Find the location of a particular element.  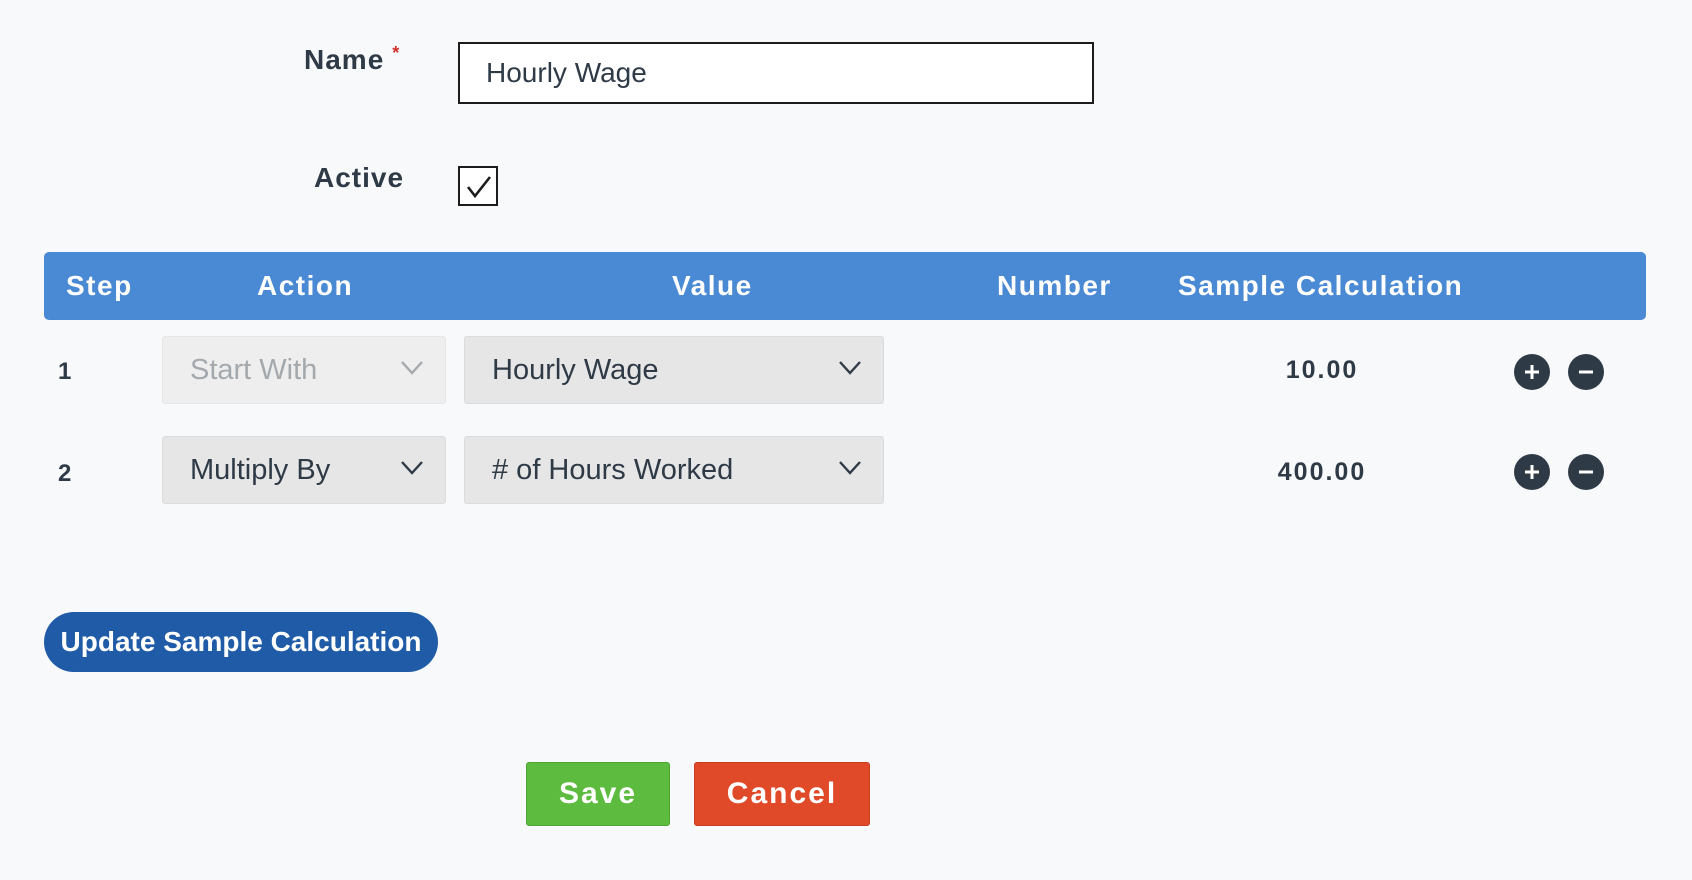

required-marker: * is located at coordinates (396, 53).